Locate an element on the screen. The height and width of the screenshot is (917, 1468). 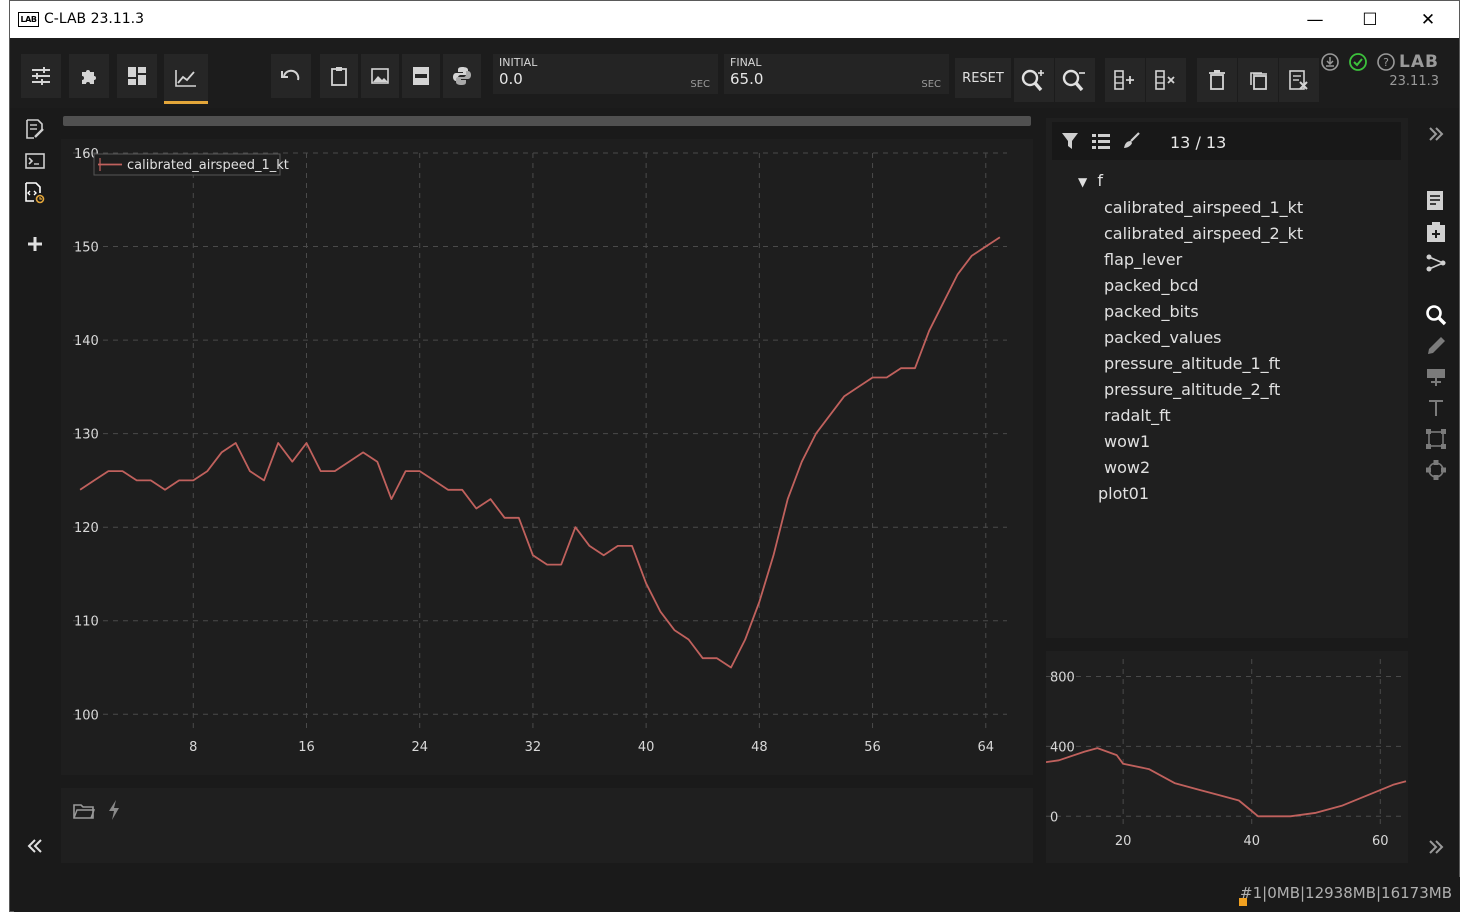
clear-list-button is located at coordinates (1299, 80).